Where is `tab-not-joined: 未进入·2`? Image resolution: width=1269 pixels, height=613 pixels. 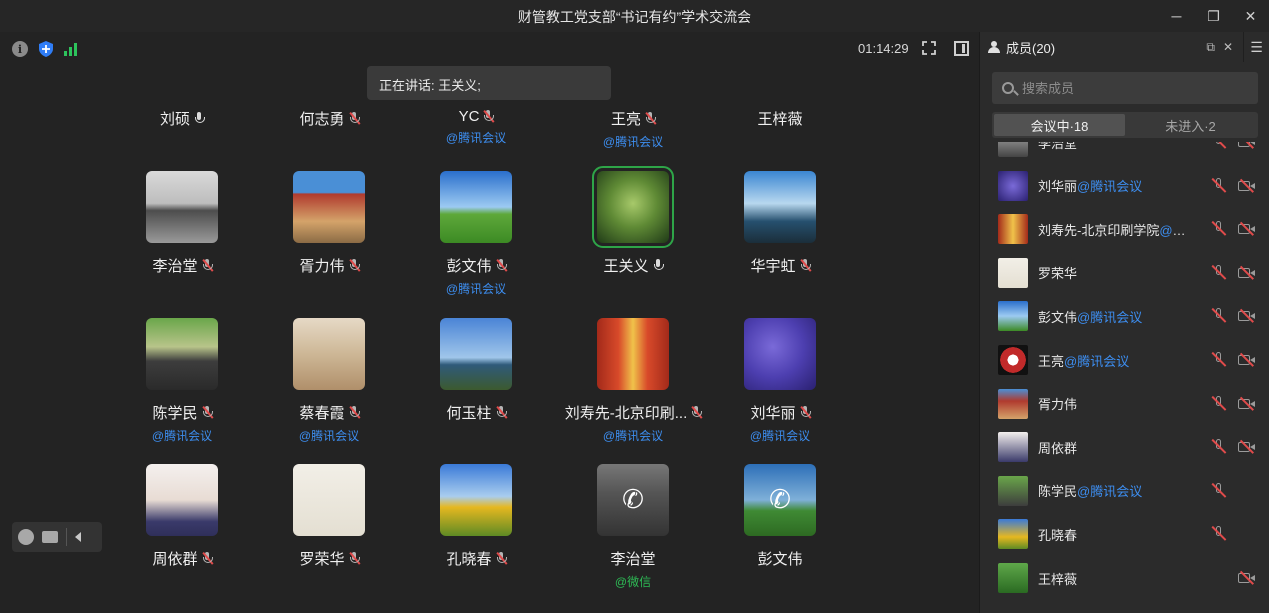 tab-not-joined: 未进入·2 is located at coordinates (1190, 125).